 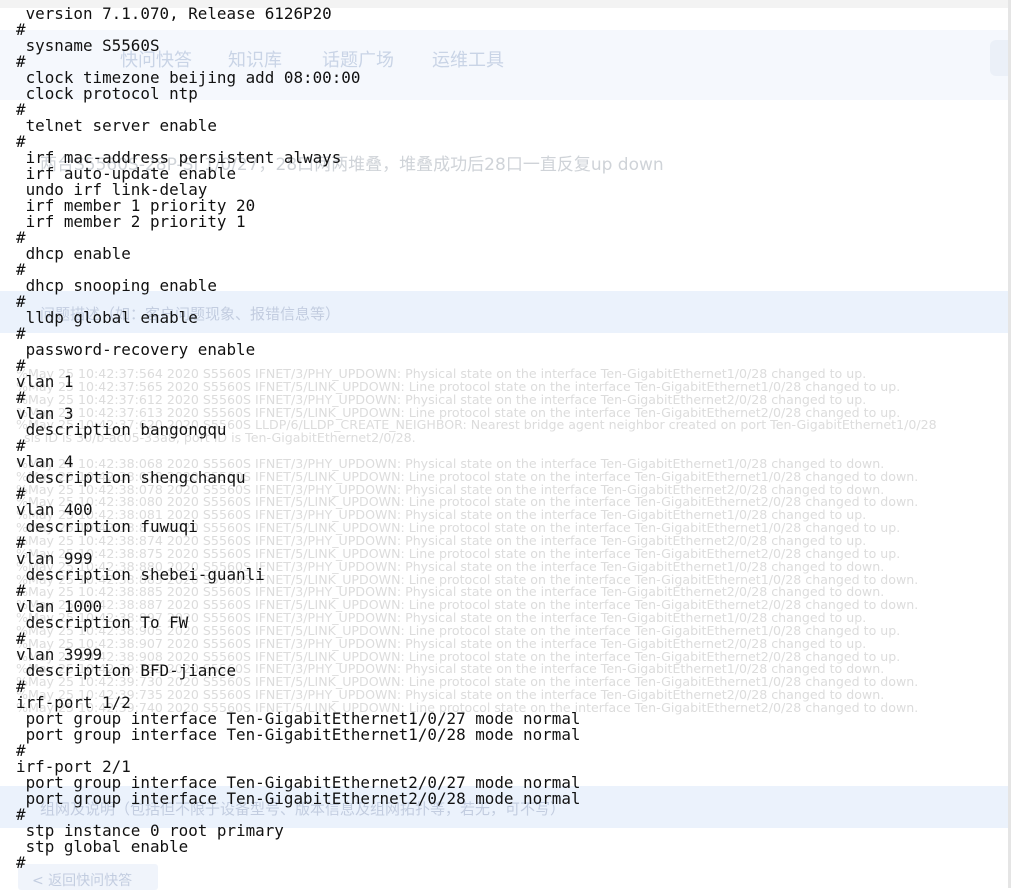 I want to click on config-line: description To FW, so click(x=102, y=622).